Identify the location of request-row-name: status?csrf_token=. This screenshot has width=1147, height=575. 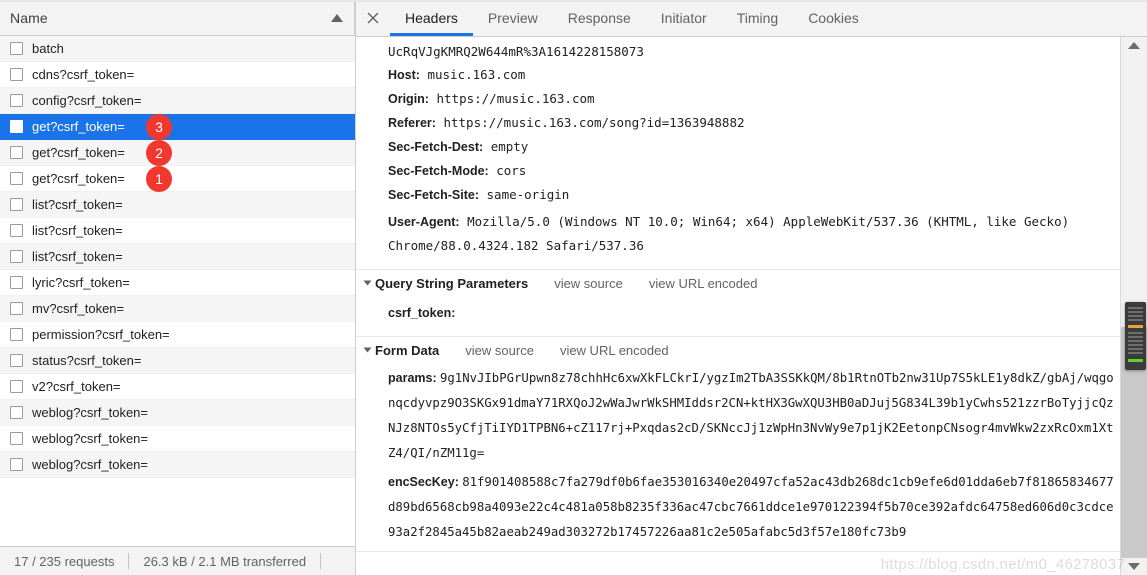
(87, 360).